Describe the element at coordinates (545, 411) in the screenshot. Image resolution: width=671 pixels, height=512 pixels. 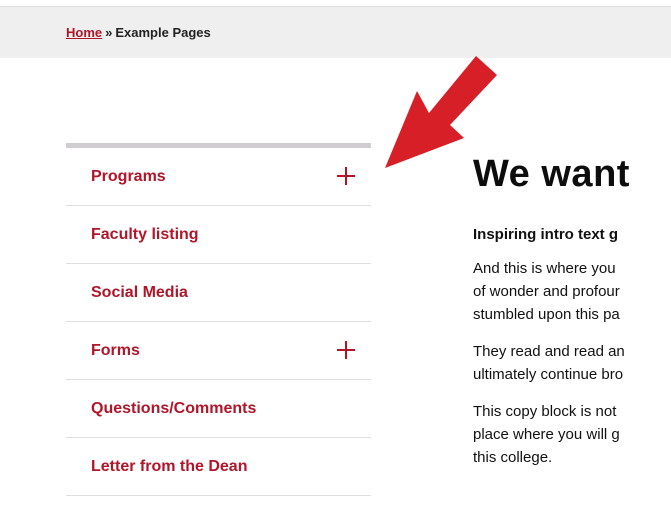
I see `paragraph-line: This copy block is not` at that location.